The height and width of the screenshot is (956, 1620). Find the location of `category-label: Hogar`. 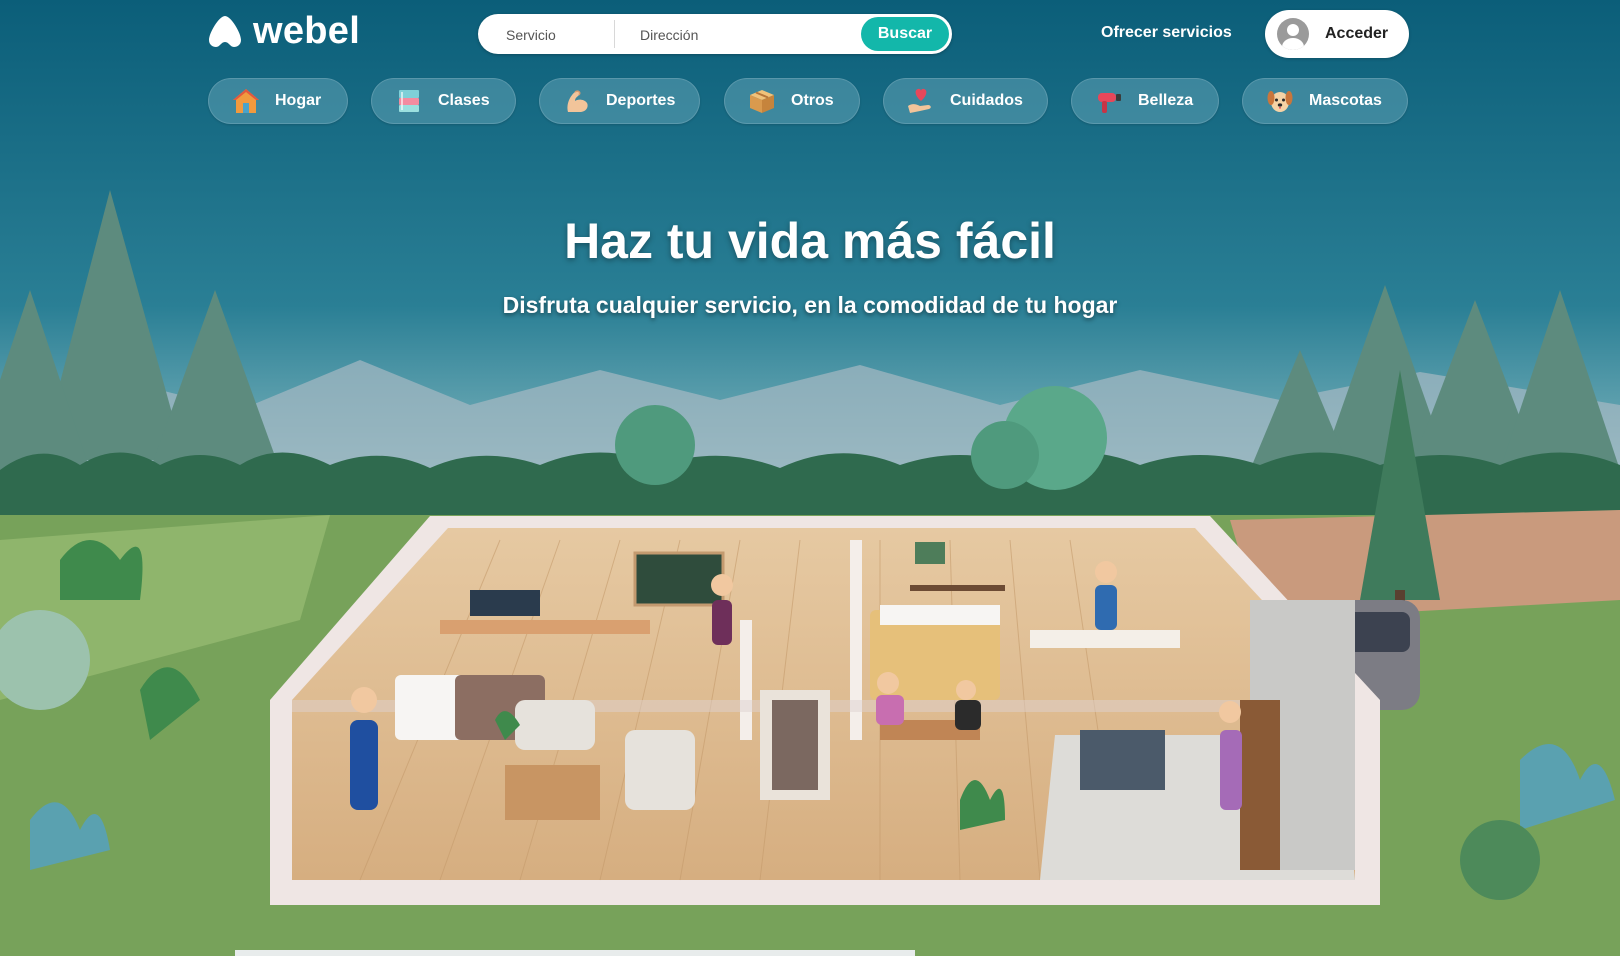

category-label: Hogar is located at coordinates (298, 100).